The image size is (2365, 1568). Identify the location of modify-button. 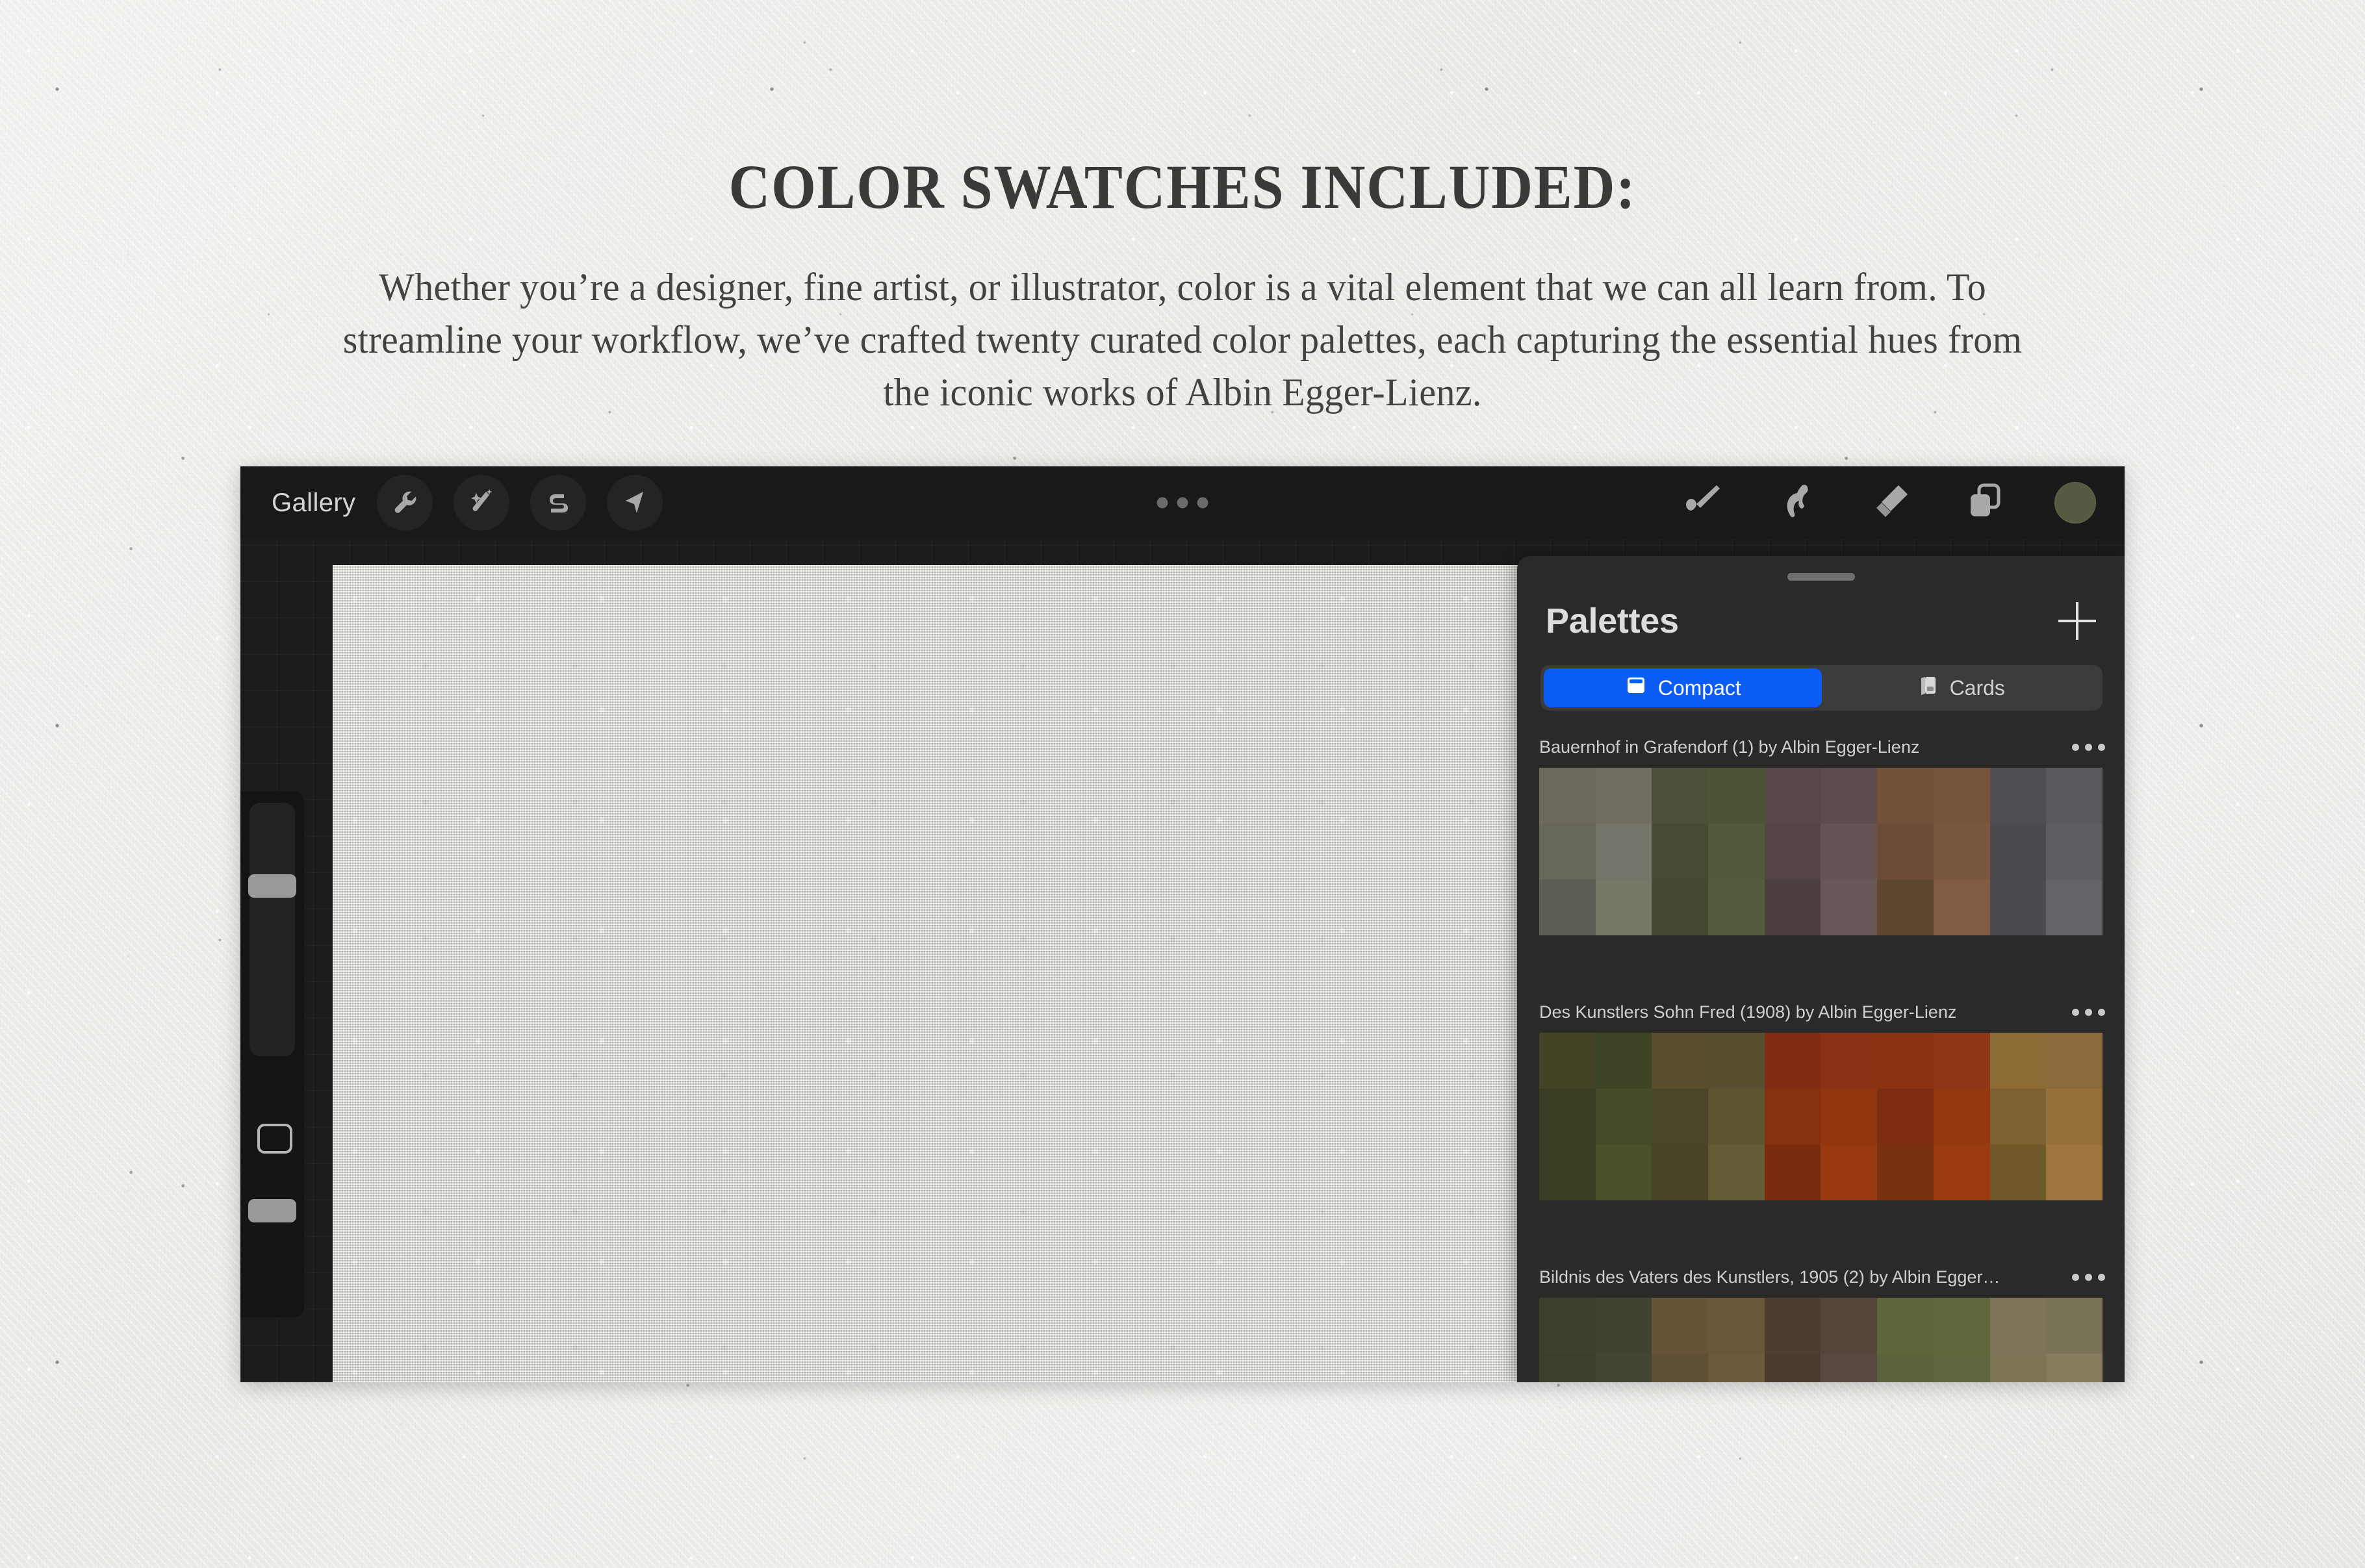
(275, 1139).